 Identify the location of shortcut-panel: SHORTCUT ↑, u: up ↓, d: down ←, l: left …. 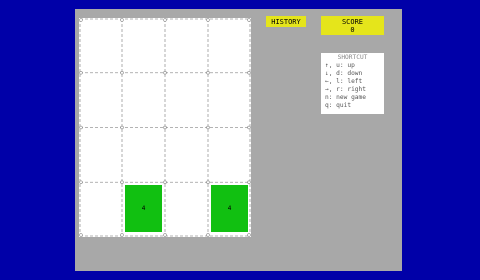
(352, 83).